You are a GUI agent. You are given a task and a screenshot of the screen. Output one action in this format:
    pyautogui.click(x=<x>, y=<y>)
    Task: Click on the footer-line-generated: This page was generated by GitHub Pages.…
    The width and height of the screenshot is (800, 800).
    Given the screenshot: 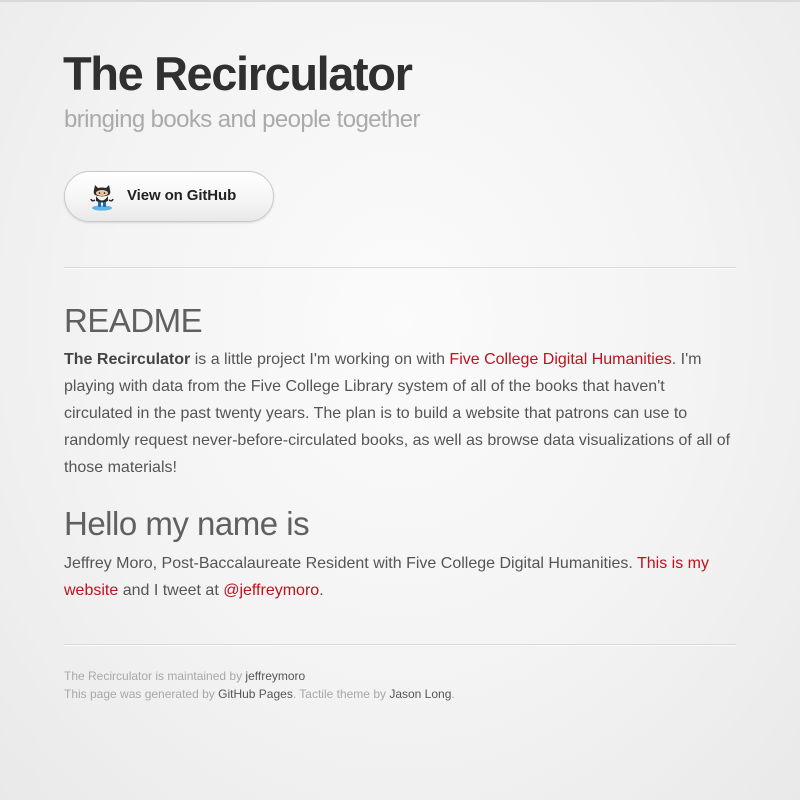 What is the action you would take?
    pyautogui.click(x=259, y=694)
    